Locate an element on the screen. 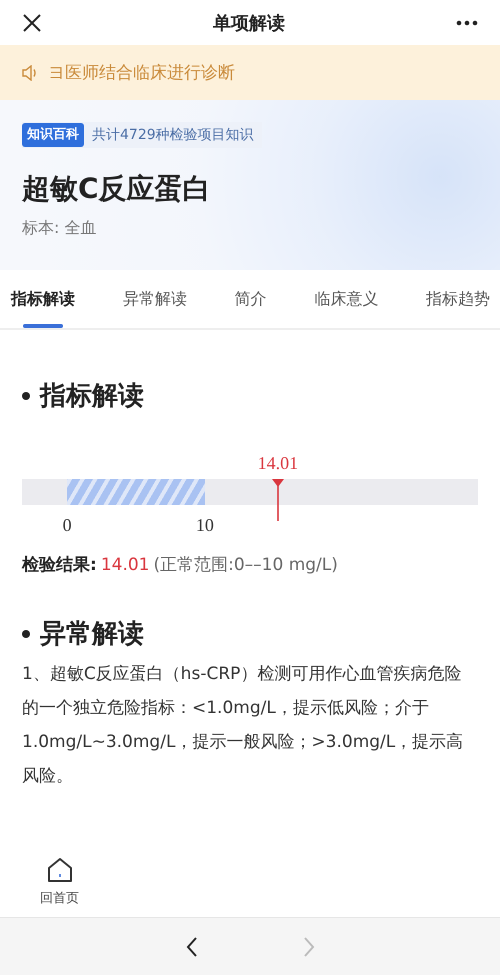 Image resolution: width=500 pixels, height=975 pixels. result-label: 检验结果: is located at coordinates (59, 565).